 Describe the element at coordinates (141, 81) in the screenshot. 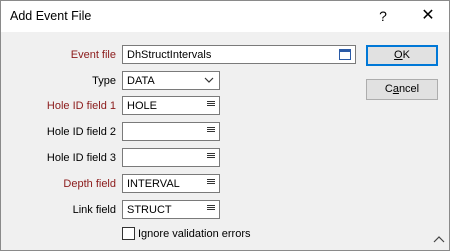

I see `type-value: DATA` at that location.